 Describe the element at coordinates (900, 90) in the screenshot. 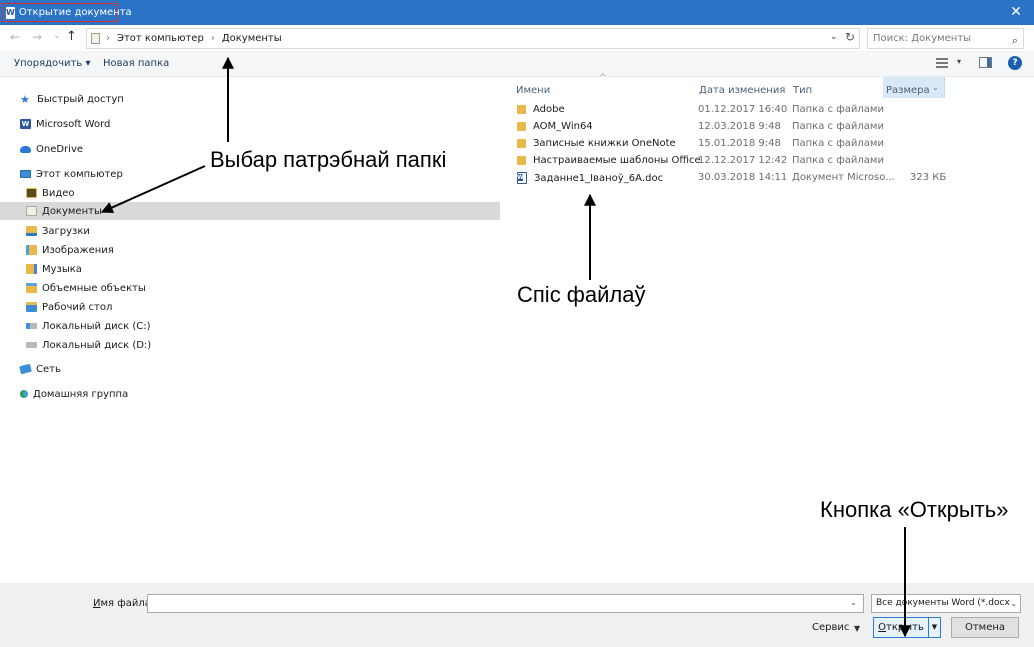

I see `column-header-size: Размера` at that location.